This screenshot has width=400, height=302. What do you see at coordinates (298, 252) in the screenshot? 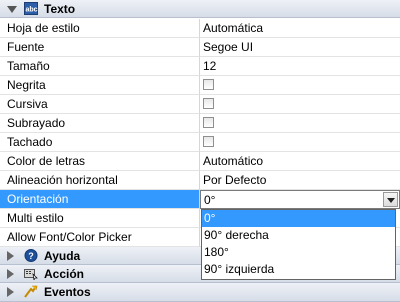
I see `dropdown-option: 180°` at bounding box center [298, 252].